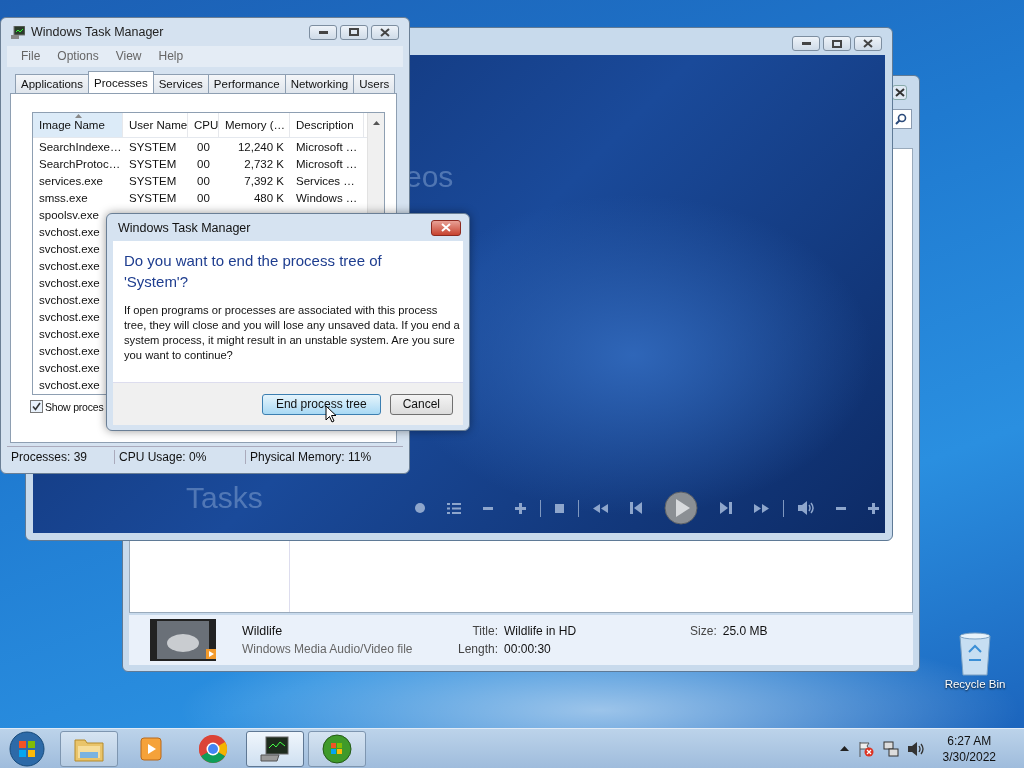  Describe the element at coordinates (78, 56) in the screenshot. I see `menu-item: Options` at that location.